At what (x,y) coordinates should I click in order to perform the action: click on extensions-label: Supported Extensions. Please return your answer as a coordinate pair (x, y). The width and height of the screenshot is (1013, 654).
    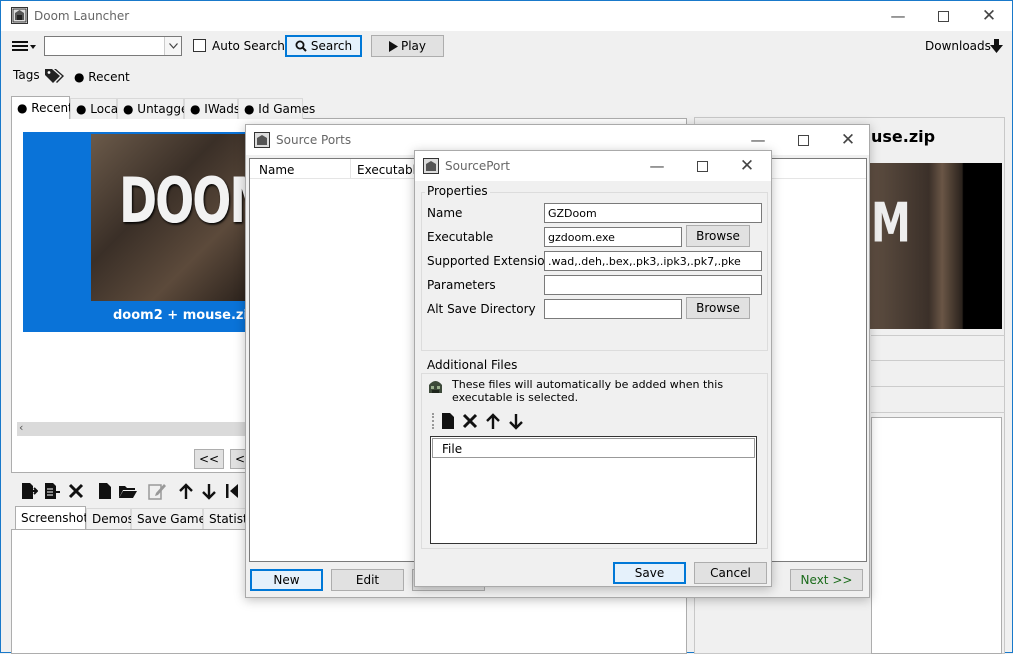
    Looking at the image, I should click on (493, 261).